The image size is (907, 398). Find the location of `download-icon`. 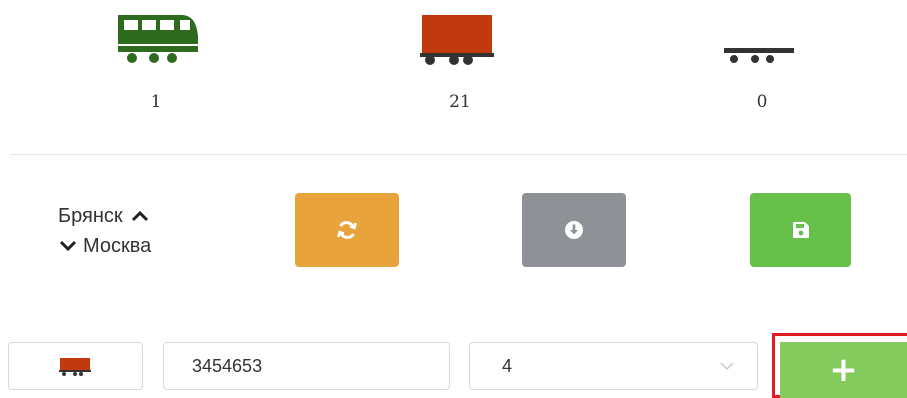

download-icon is located at coordinates (574, 230).